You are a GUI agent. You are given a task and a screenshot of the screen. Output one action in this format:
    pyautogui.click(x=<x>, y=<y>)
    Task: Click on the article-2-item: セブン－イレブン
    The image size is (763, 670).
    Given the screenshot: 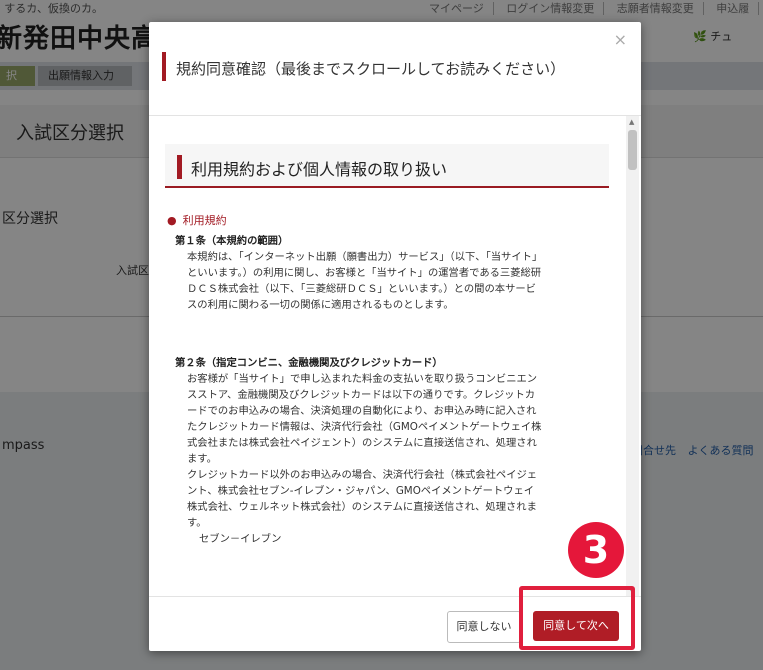 What is the action you would take?
    pyautogui.click(x=240, y=539)
    